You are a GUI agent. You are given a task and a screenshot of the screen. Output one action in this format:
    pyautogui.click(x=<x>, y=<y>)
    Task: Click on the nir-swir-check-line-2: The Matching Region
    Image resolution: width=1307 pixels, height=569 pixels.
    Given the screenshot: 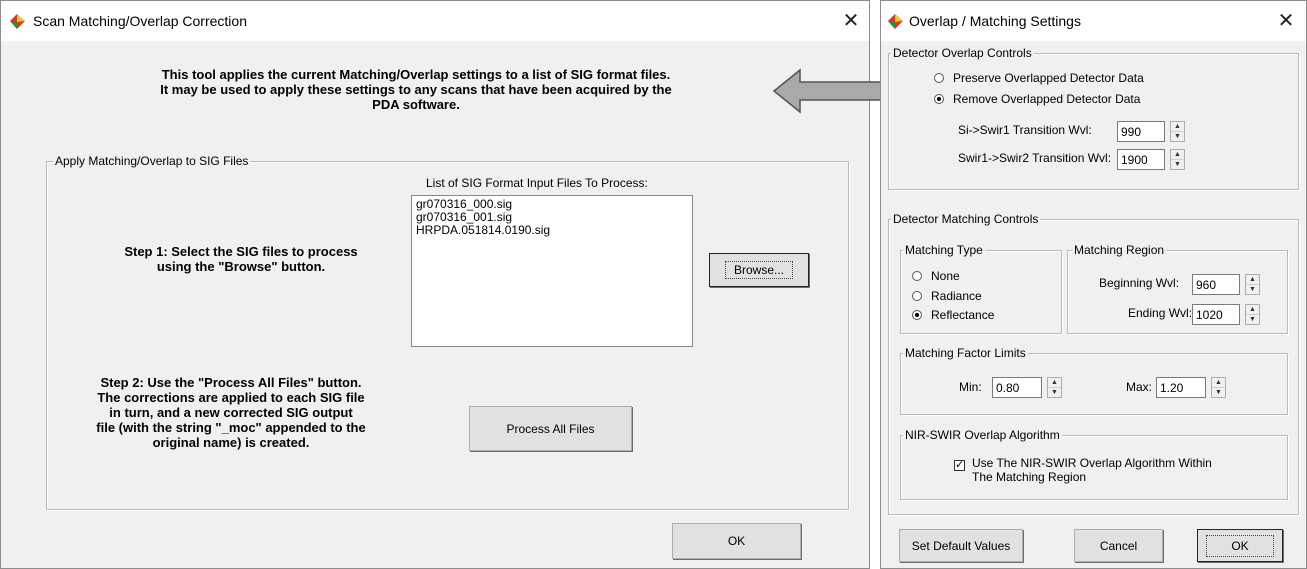 What is the action you would take?
    pyautogui.click(x=1029, y=477)
    